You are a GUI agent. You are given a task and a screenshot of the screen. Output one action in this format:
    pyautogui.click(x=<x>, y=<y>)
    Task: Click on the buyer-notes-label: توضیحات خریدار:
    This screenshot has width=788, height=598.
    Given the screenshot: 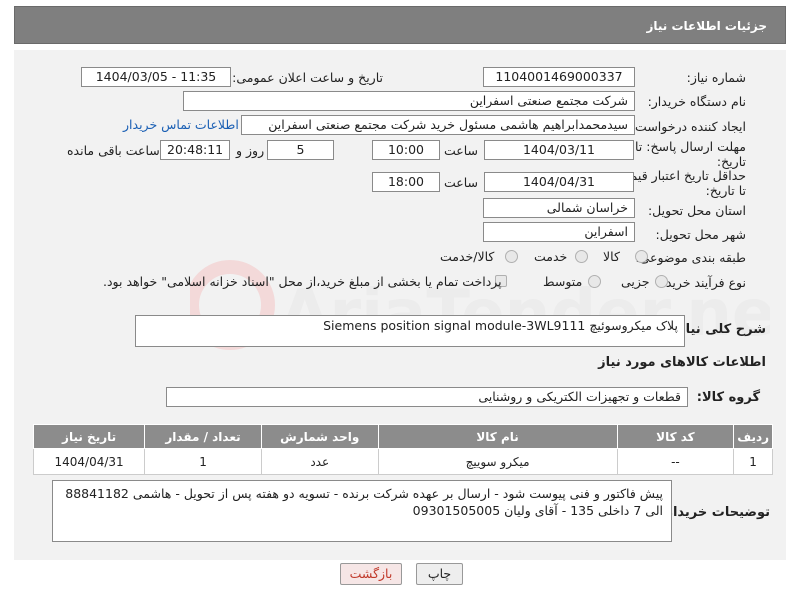 What is the action you would take?
    pyautogui.click(x=715, y=512)
    